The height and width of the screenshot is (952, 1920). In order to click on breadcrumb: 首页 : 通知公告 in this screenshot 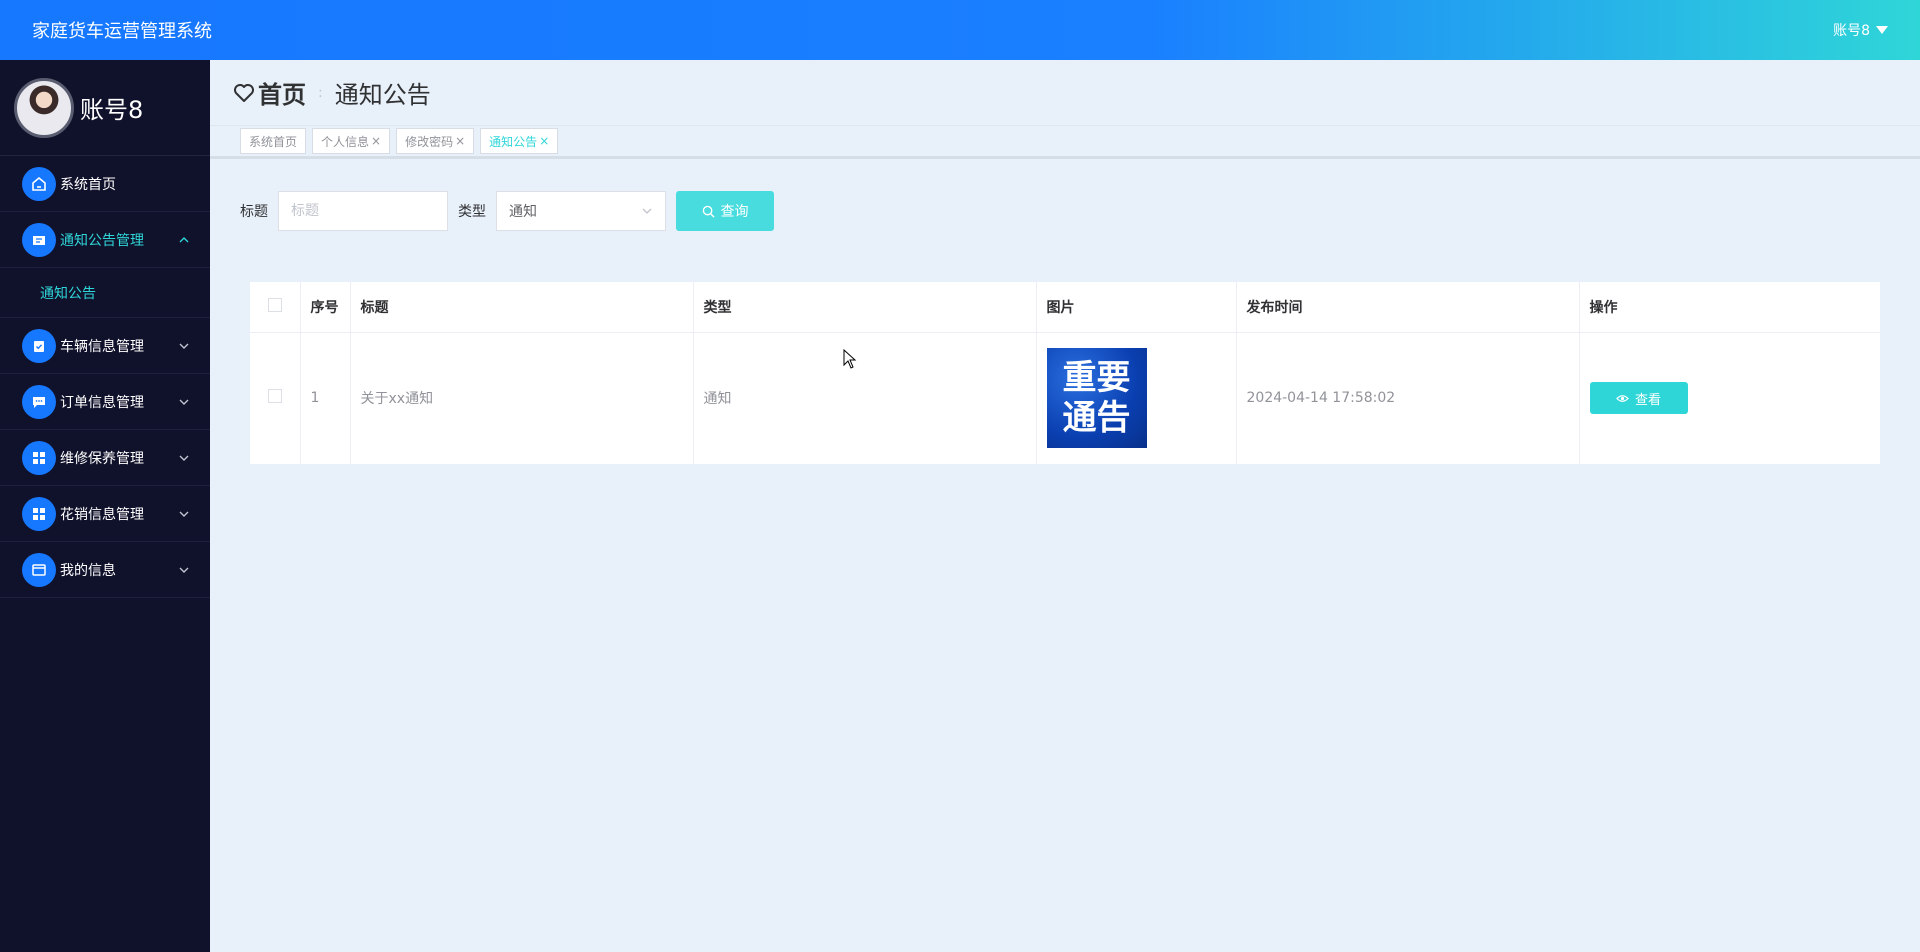, I will do `click(1065, 92)`.